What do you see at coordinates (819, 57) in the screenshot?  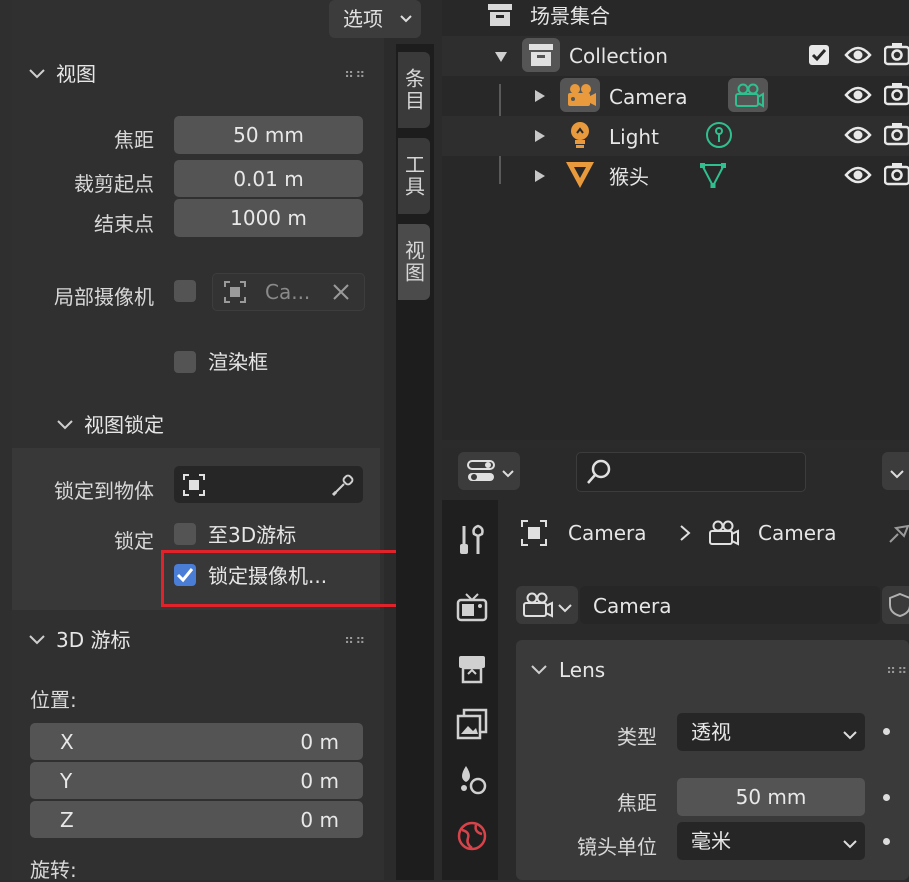 I see `exclude-checkbox` at bounding box center [819, 57].